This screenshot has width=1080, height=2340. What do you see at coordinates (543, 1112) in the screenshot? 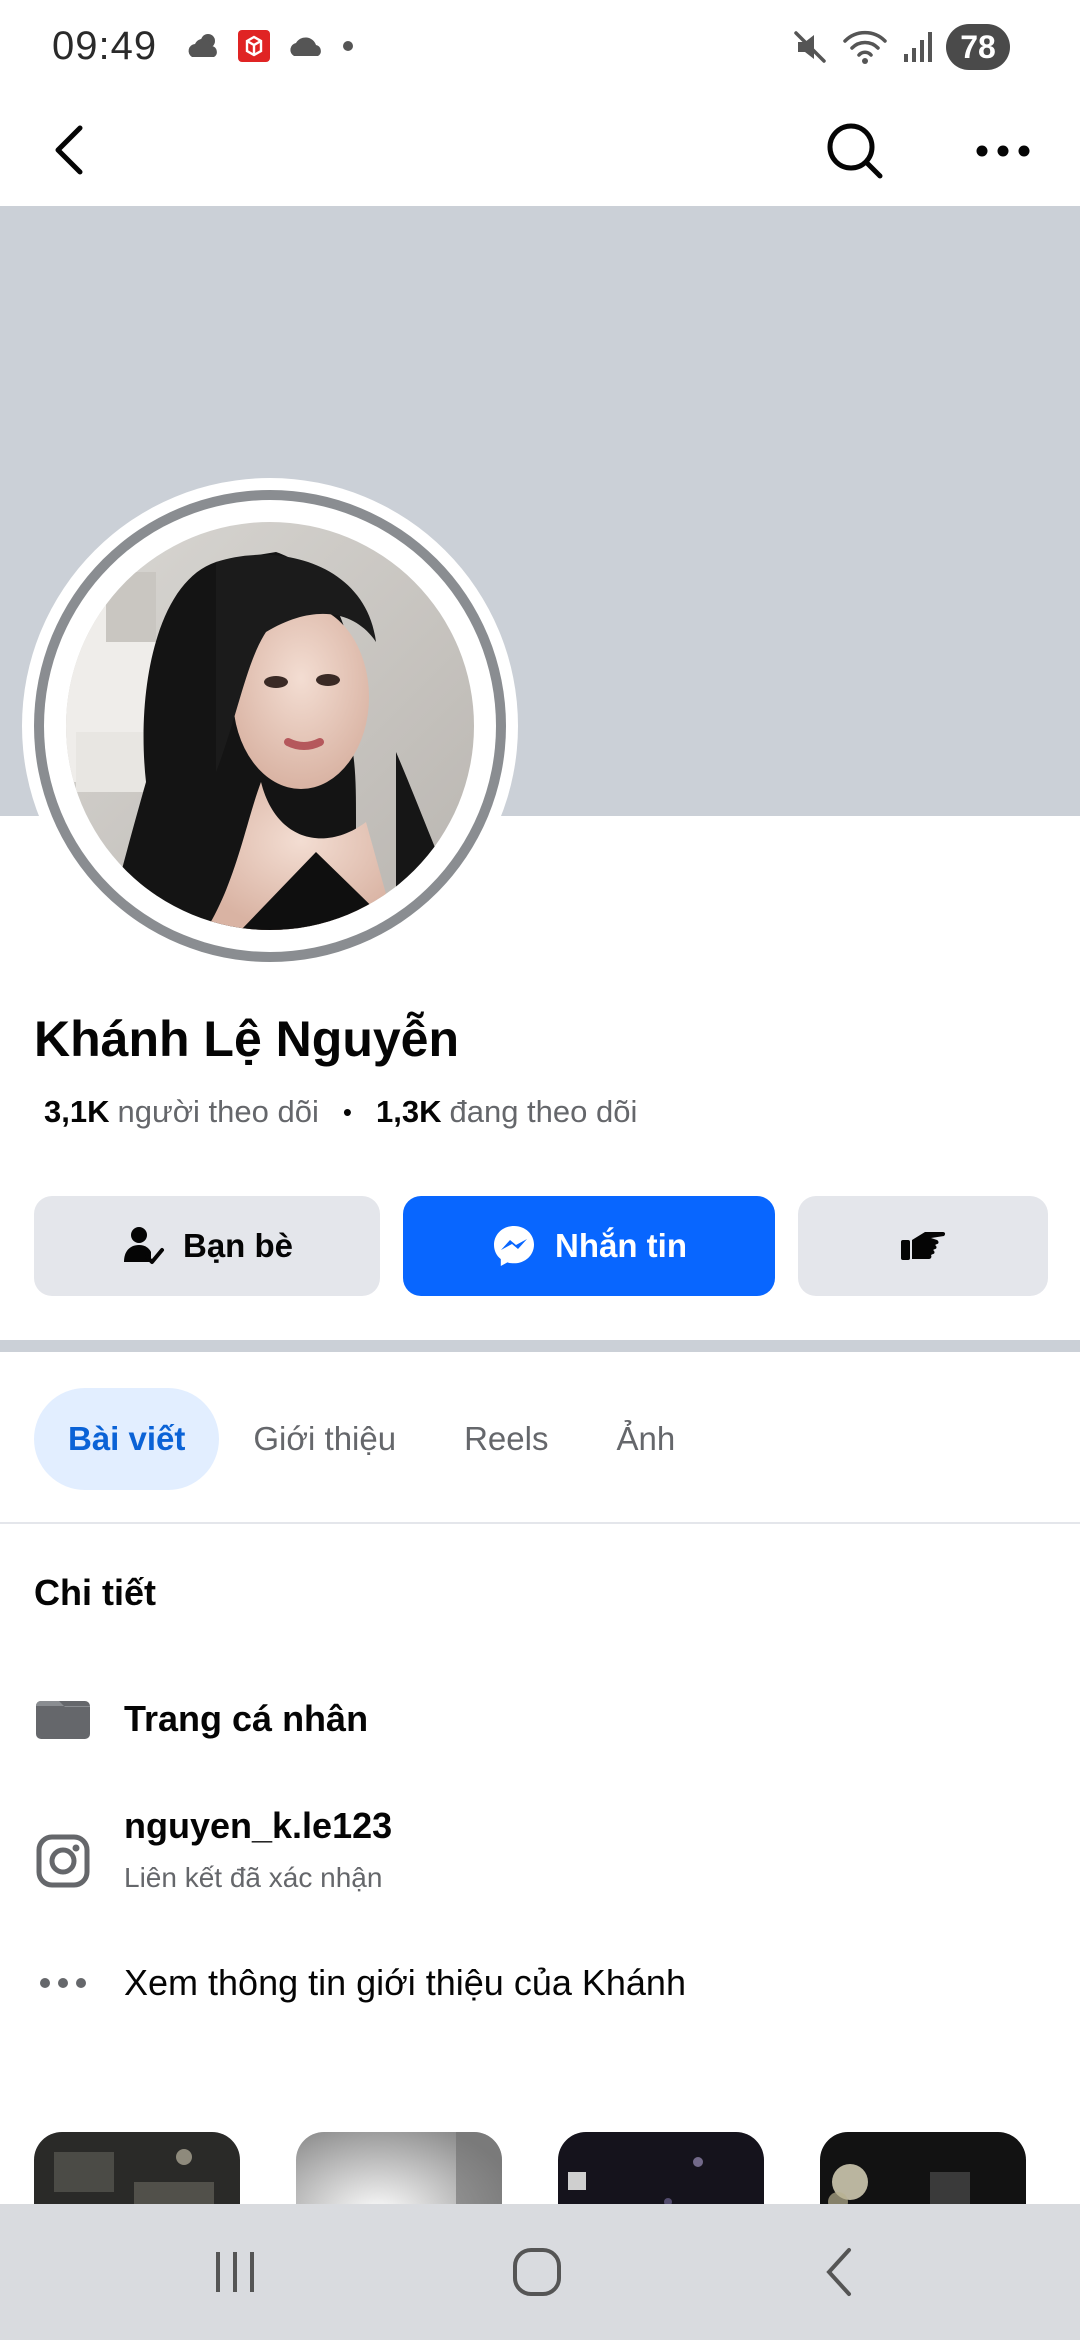
I see `following-label: đang theo dõi` at bounding box center [543, 1112].